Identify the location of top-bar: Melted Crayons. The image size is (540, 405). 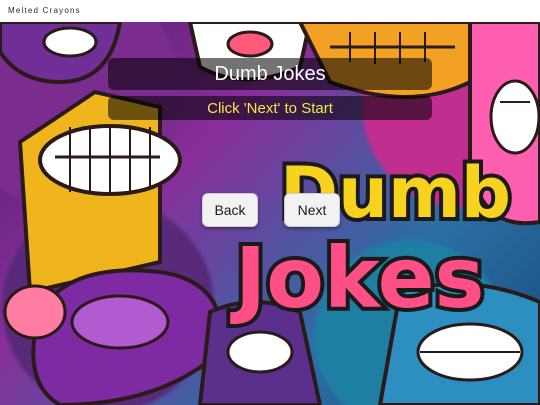
(270, 11).